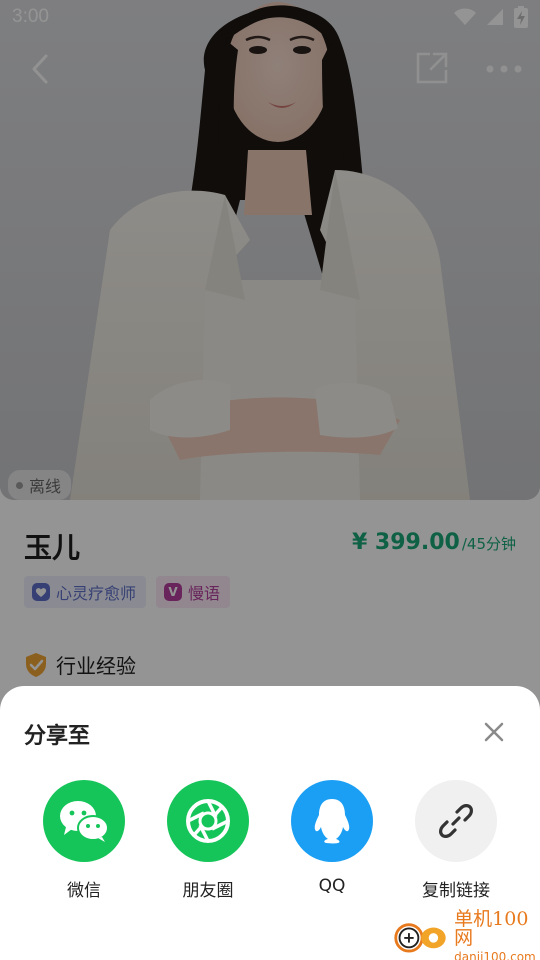 The image size is (540, 960). I want to click on copy-link-button: 复制链接, so click(456, 840).